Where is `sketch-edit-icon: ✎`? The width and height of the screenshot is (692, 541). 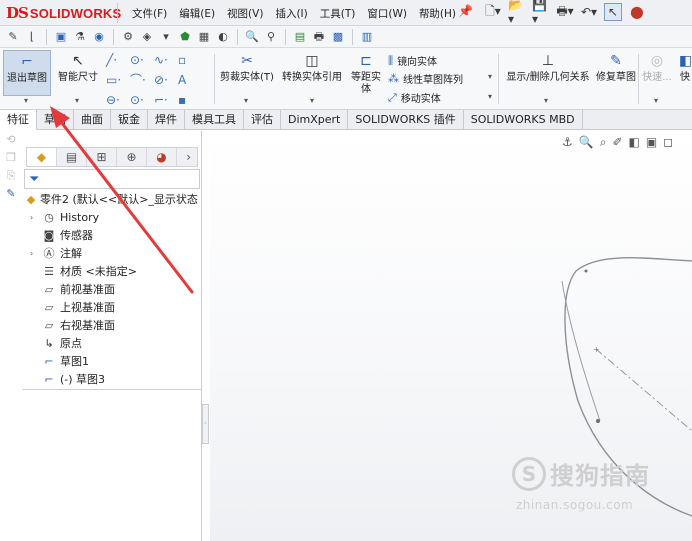
sketch-edit-icon: ✎ is located at coordinates (11, 195).